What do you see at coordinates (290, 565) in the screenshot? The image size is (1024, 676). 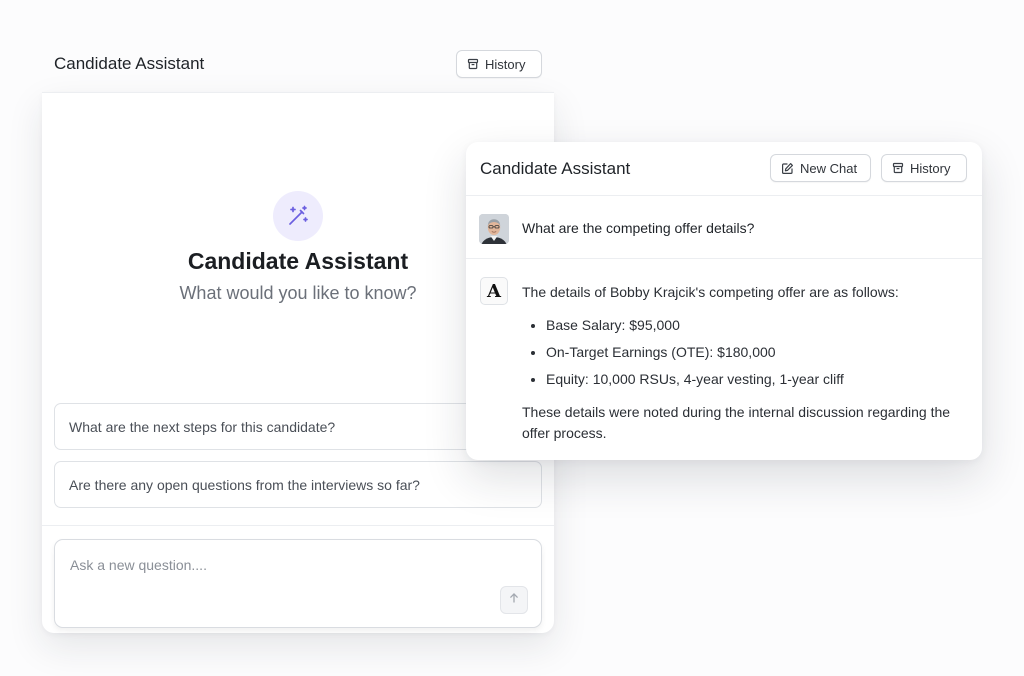 I see `ask-question-input` at bounding box center [290, 565].